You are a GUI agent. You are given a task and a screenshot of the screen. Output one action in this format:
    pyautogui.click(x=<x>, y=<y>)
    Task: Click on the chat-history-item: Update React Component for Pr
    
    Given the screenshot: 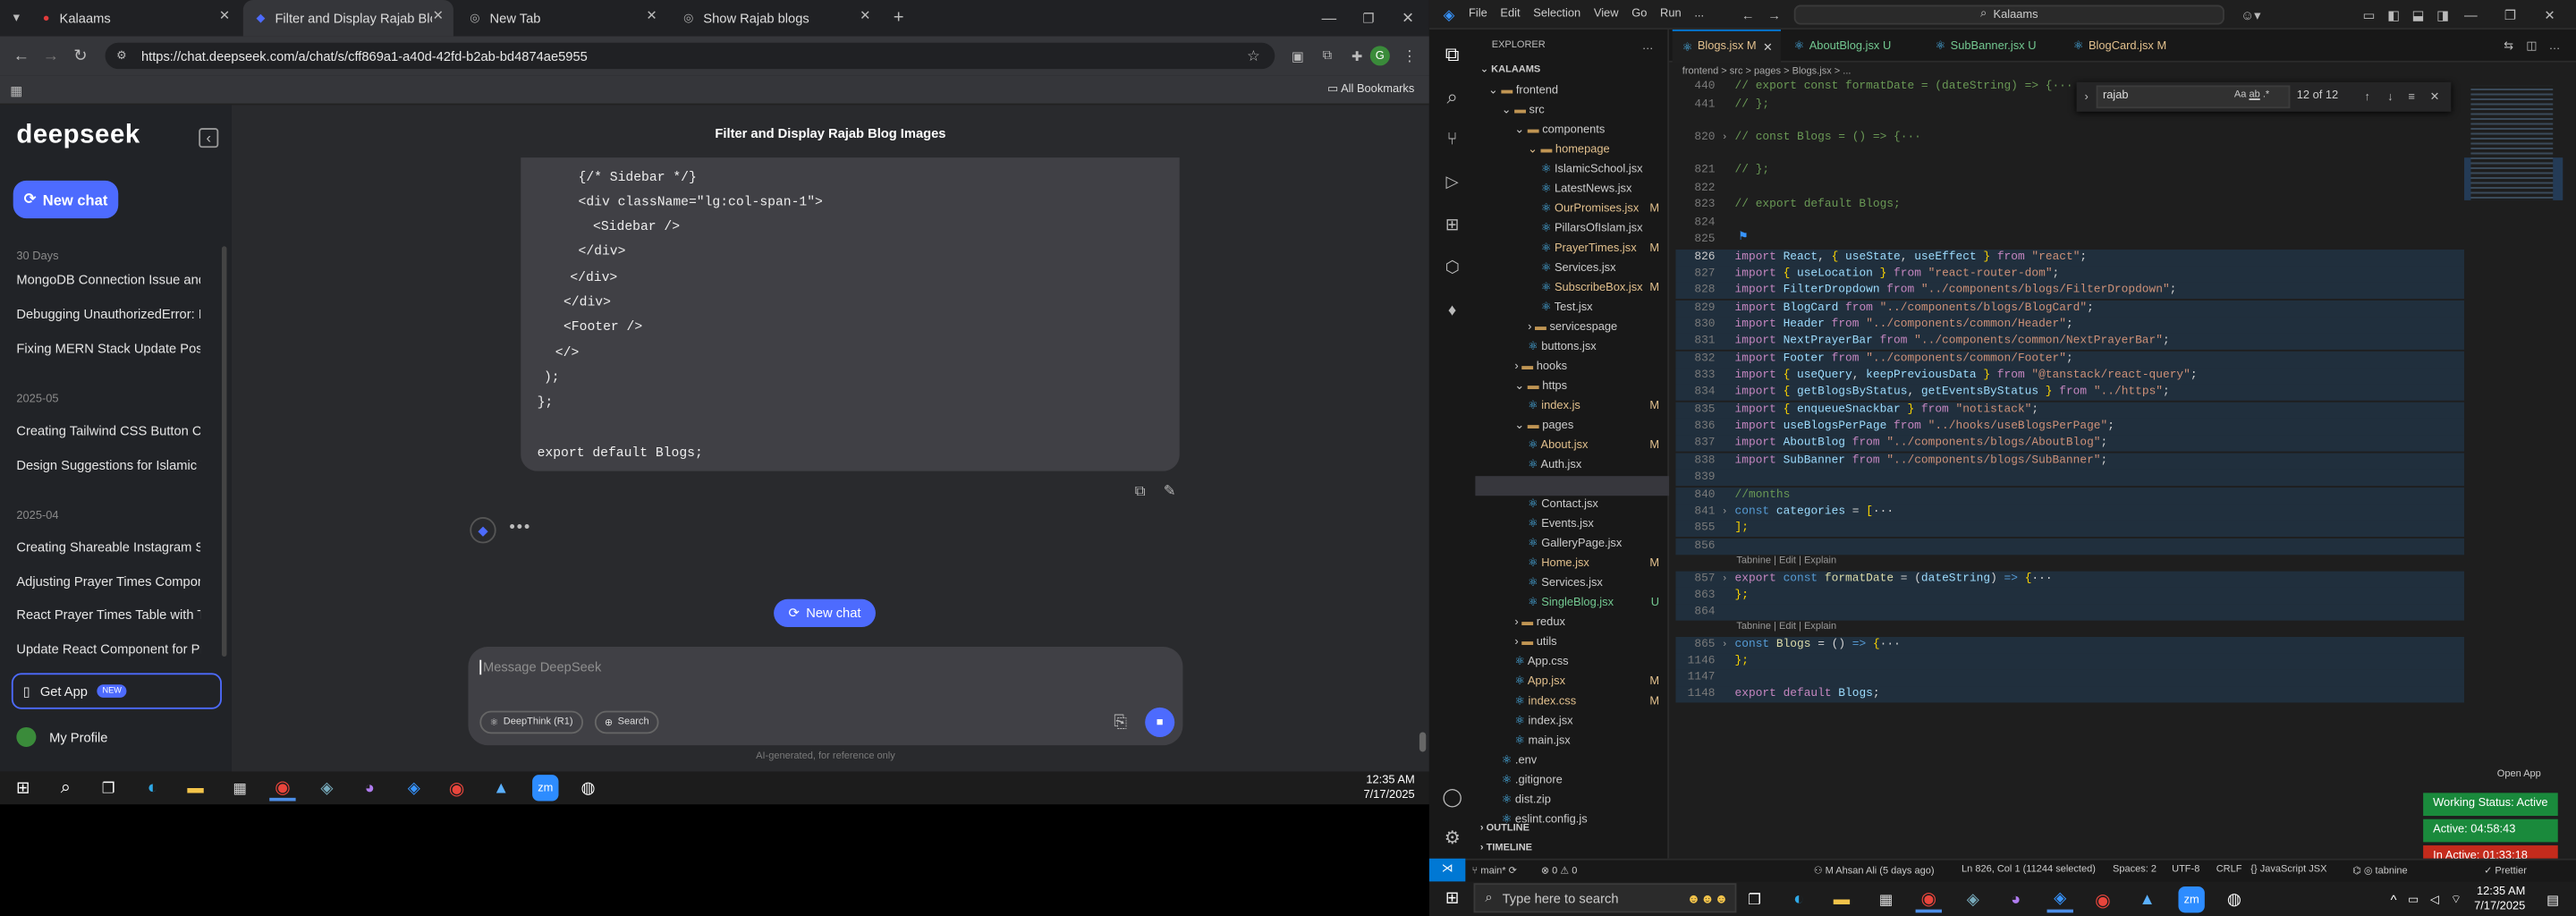 What is the action you would take?
    pyautogui.click(x=108, y=649)
    